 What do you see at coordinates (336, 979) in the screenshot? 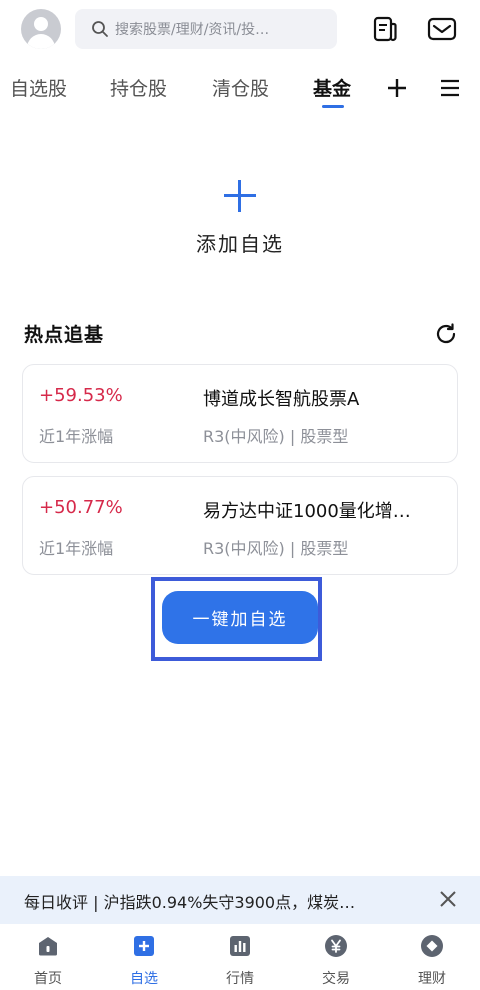
I see `nav-label: 交易` at bounding box center [336, 979].